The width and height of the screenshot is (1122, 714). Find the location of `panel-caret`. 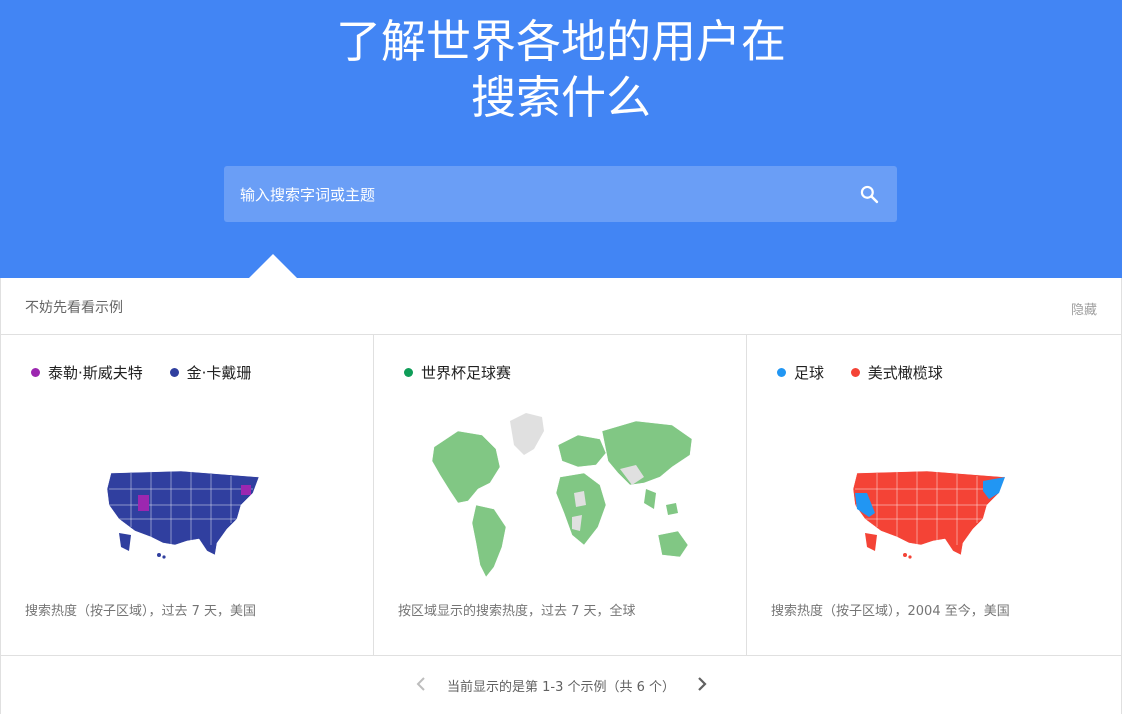

panel-caret is located at coordinates (273, 266).